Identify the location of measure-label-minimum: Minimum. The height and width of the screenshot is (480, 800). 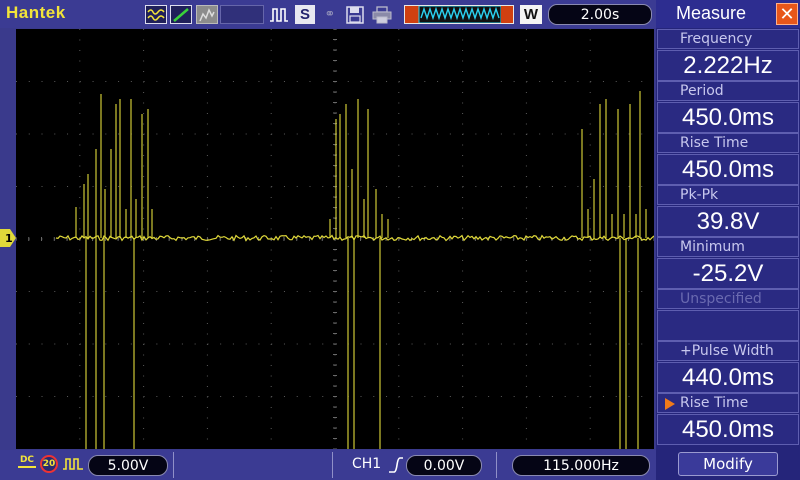
(728, 247).